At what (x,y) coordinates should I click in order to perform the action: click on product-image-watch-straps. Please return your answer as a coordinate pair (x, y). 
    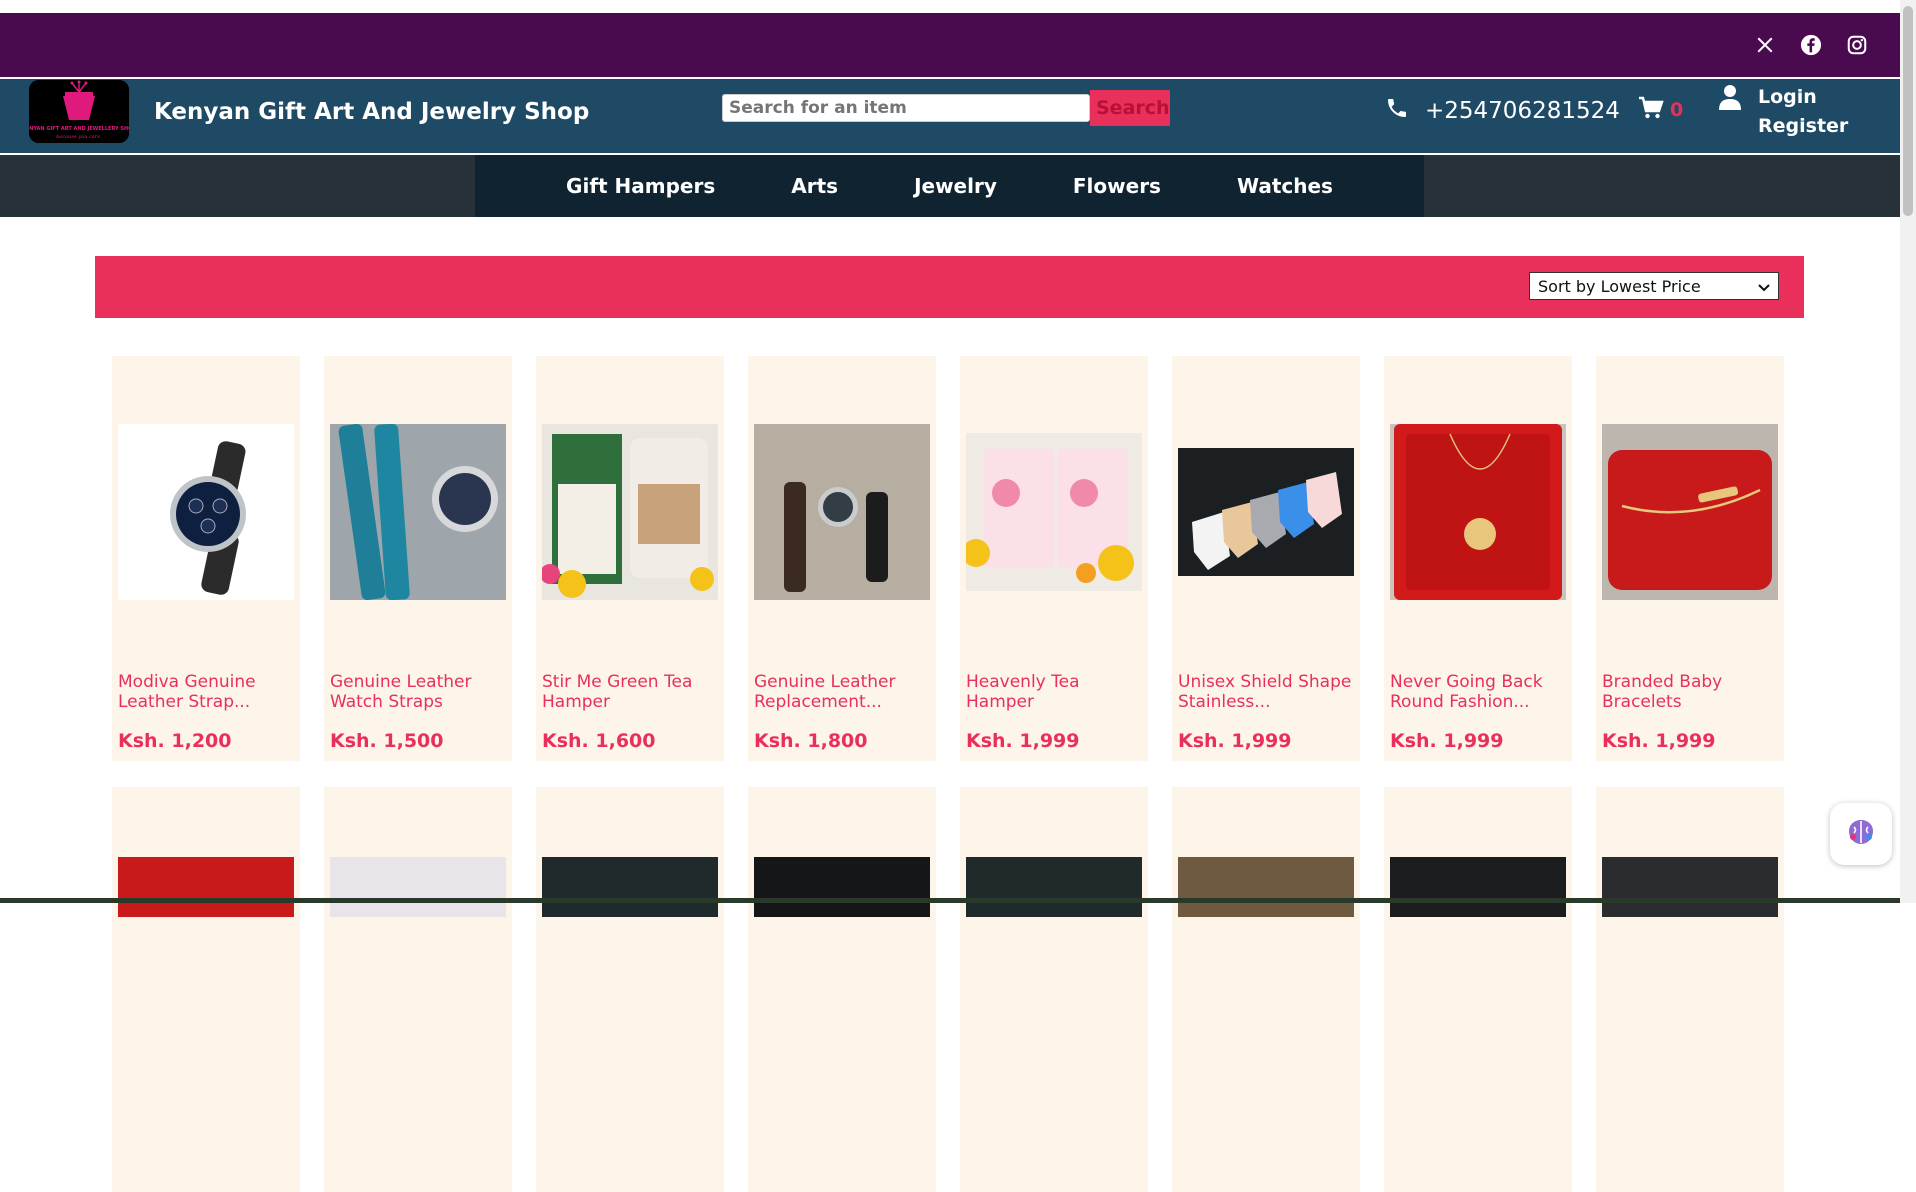
    Looking at the image, I should click on (418, 512).